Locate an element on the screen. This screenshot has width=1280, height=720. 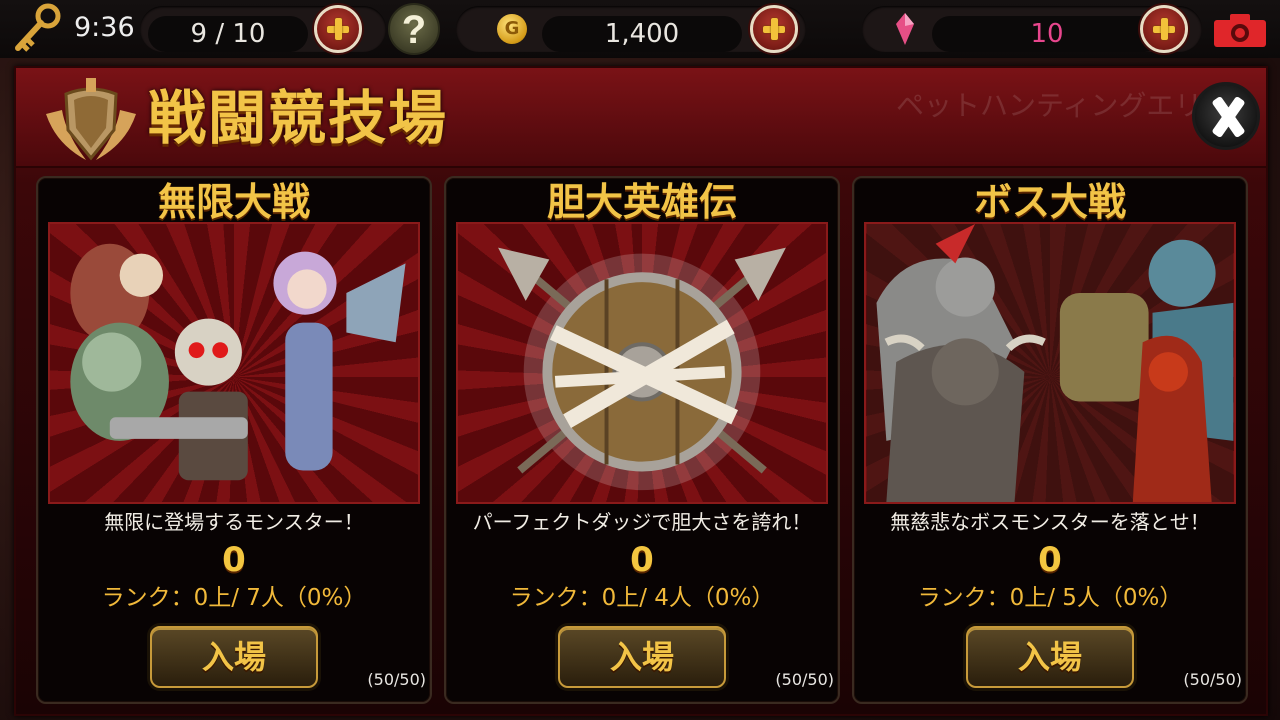
add-energy-button is located at coordinates (338, 29).